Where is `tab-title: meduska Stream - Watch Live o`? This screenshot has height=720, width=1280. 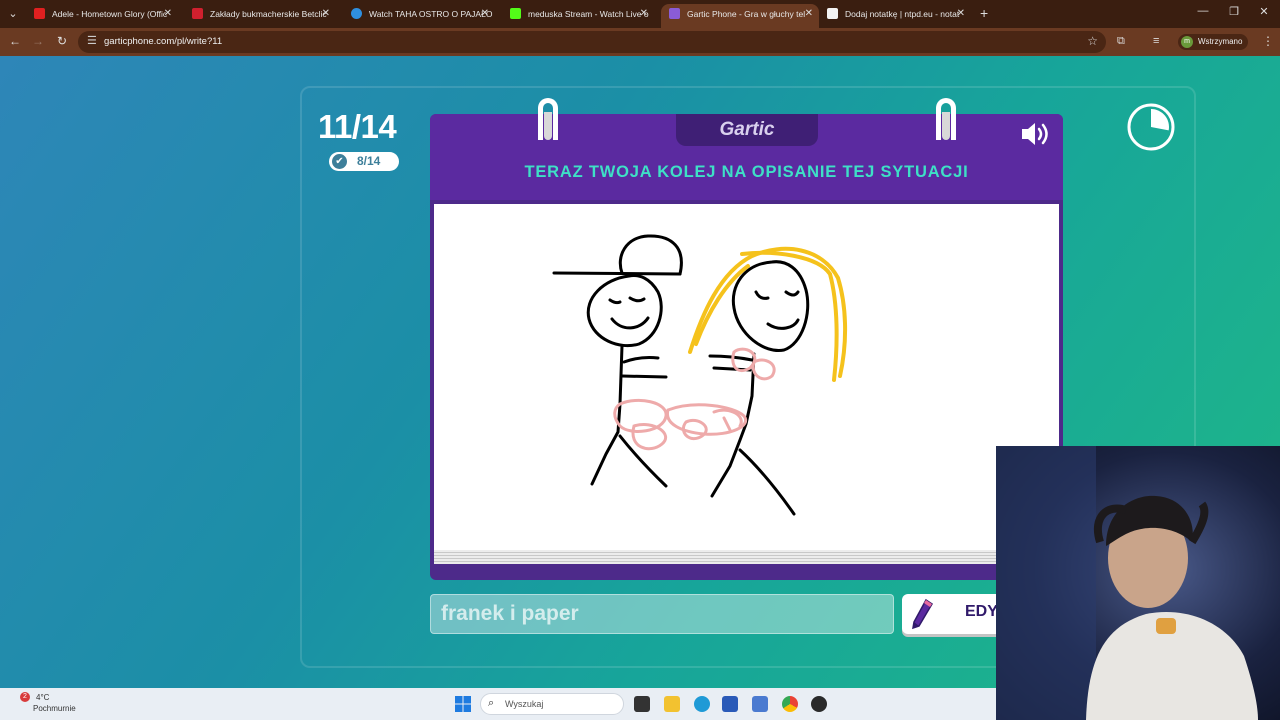 tab-title: meduska Stream - Watch Live o is located at coordinates (588, 14).